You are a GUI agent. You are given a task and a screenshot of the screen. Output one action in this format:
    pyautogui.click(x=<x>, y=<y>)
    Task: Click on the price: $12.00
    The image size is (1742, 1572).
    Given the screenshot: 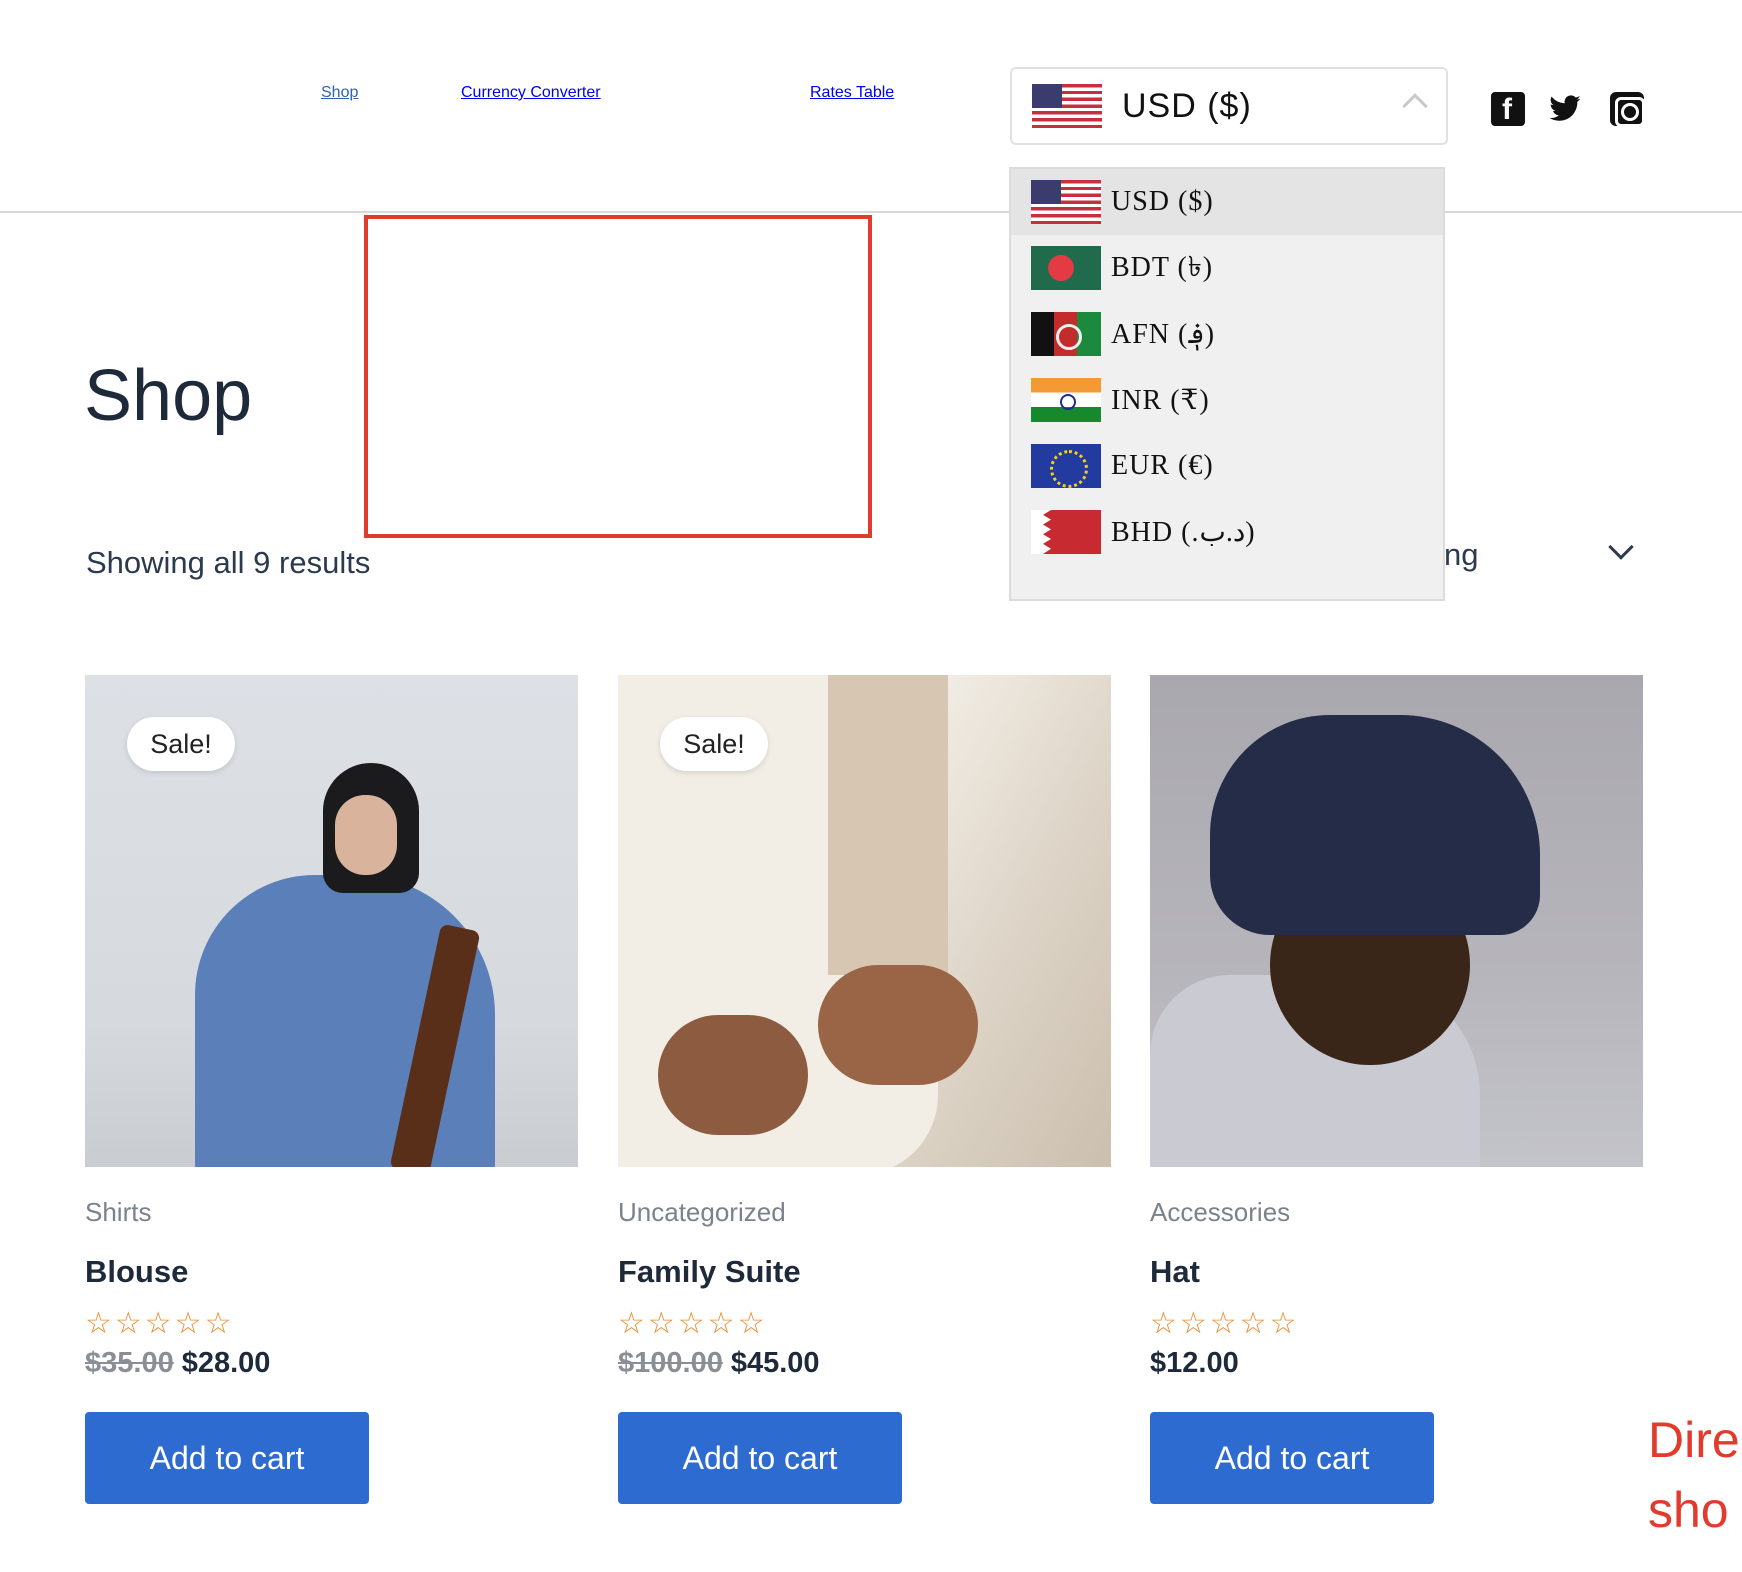 What is the action you would take?
    pyautogui.click(x=1194, y=1363)
    